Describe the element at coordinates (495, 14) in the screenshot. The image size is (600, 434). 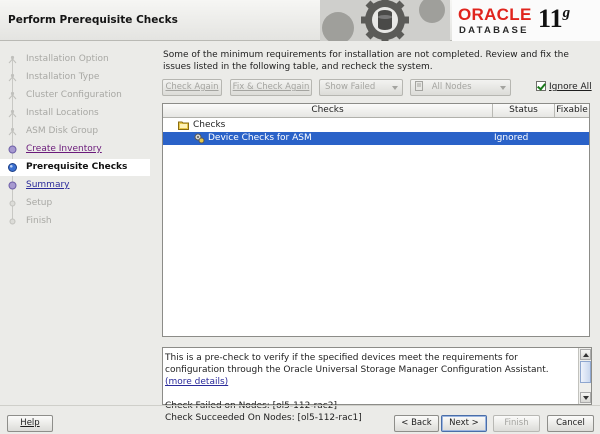
I see `oracle-wordmark: ORACLE` at that location.